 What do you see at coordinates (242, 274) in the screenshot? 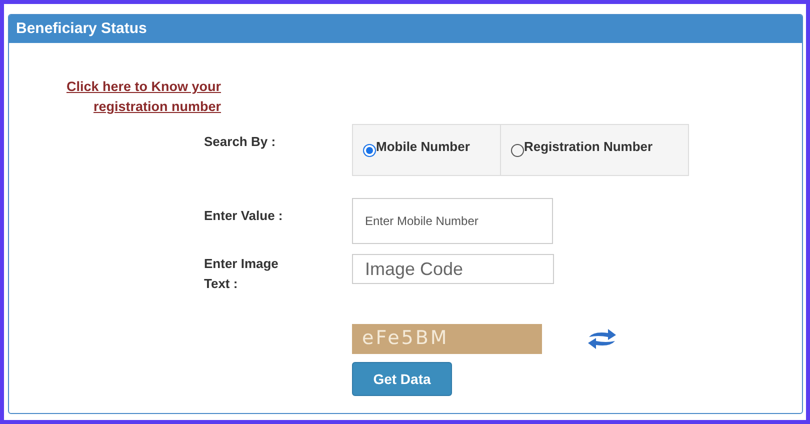
I see `field-label: Enter Image Text :` at bounding box center [242, 274].